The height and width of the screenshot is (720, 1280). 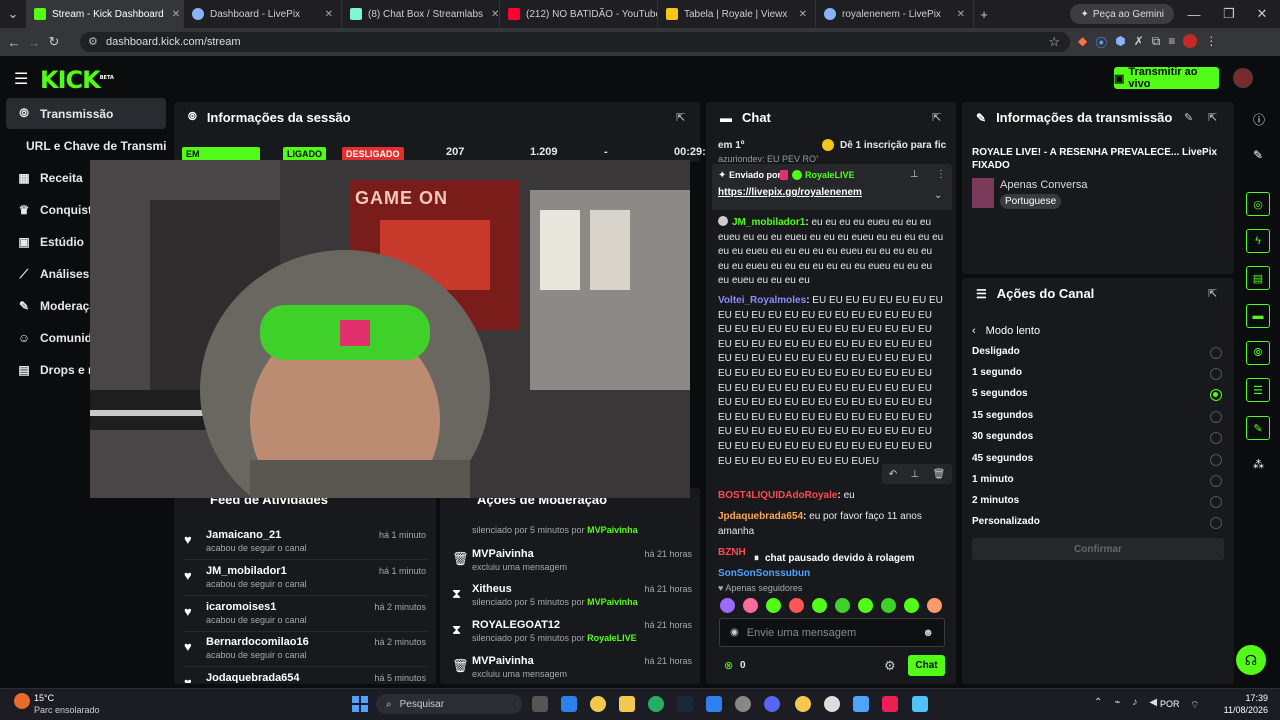 What do you see at coordinates (1251, 660) in the screenshot?
I see `support-headset-icon: ☊` at bounding box center [1251, 660].